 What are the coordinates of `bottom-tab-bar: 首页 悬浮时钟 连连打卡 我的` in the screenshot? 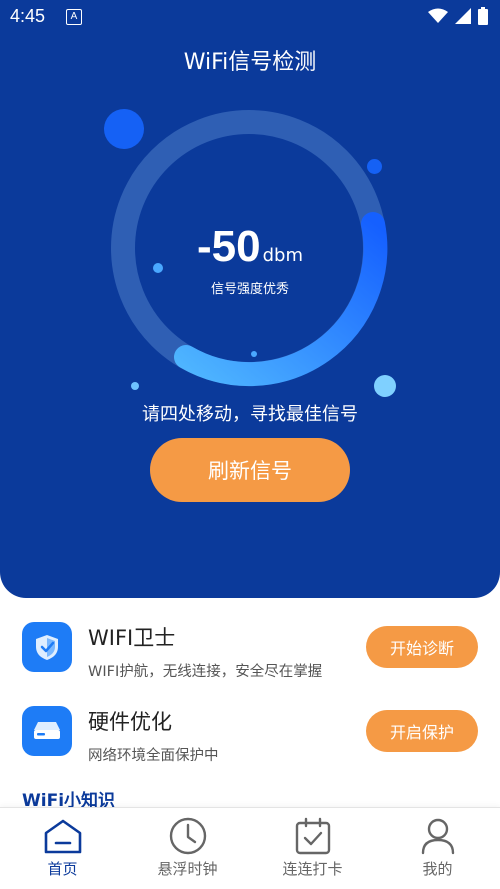 It's located at (250, 848).